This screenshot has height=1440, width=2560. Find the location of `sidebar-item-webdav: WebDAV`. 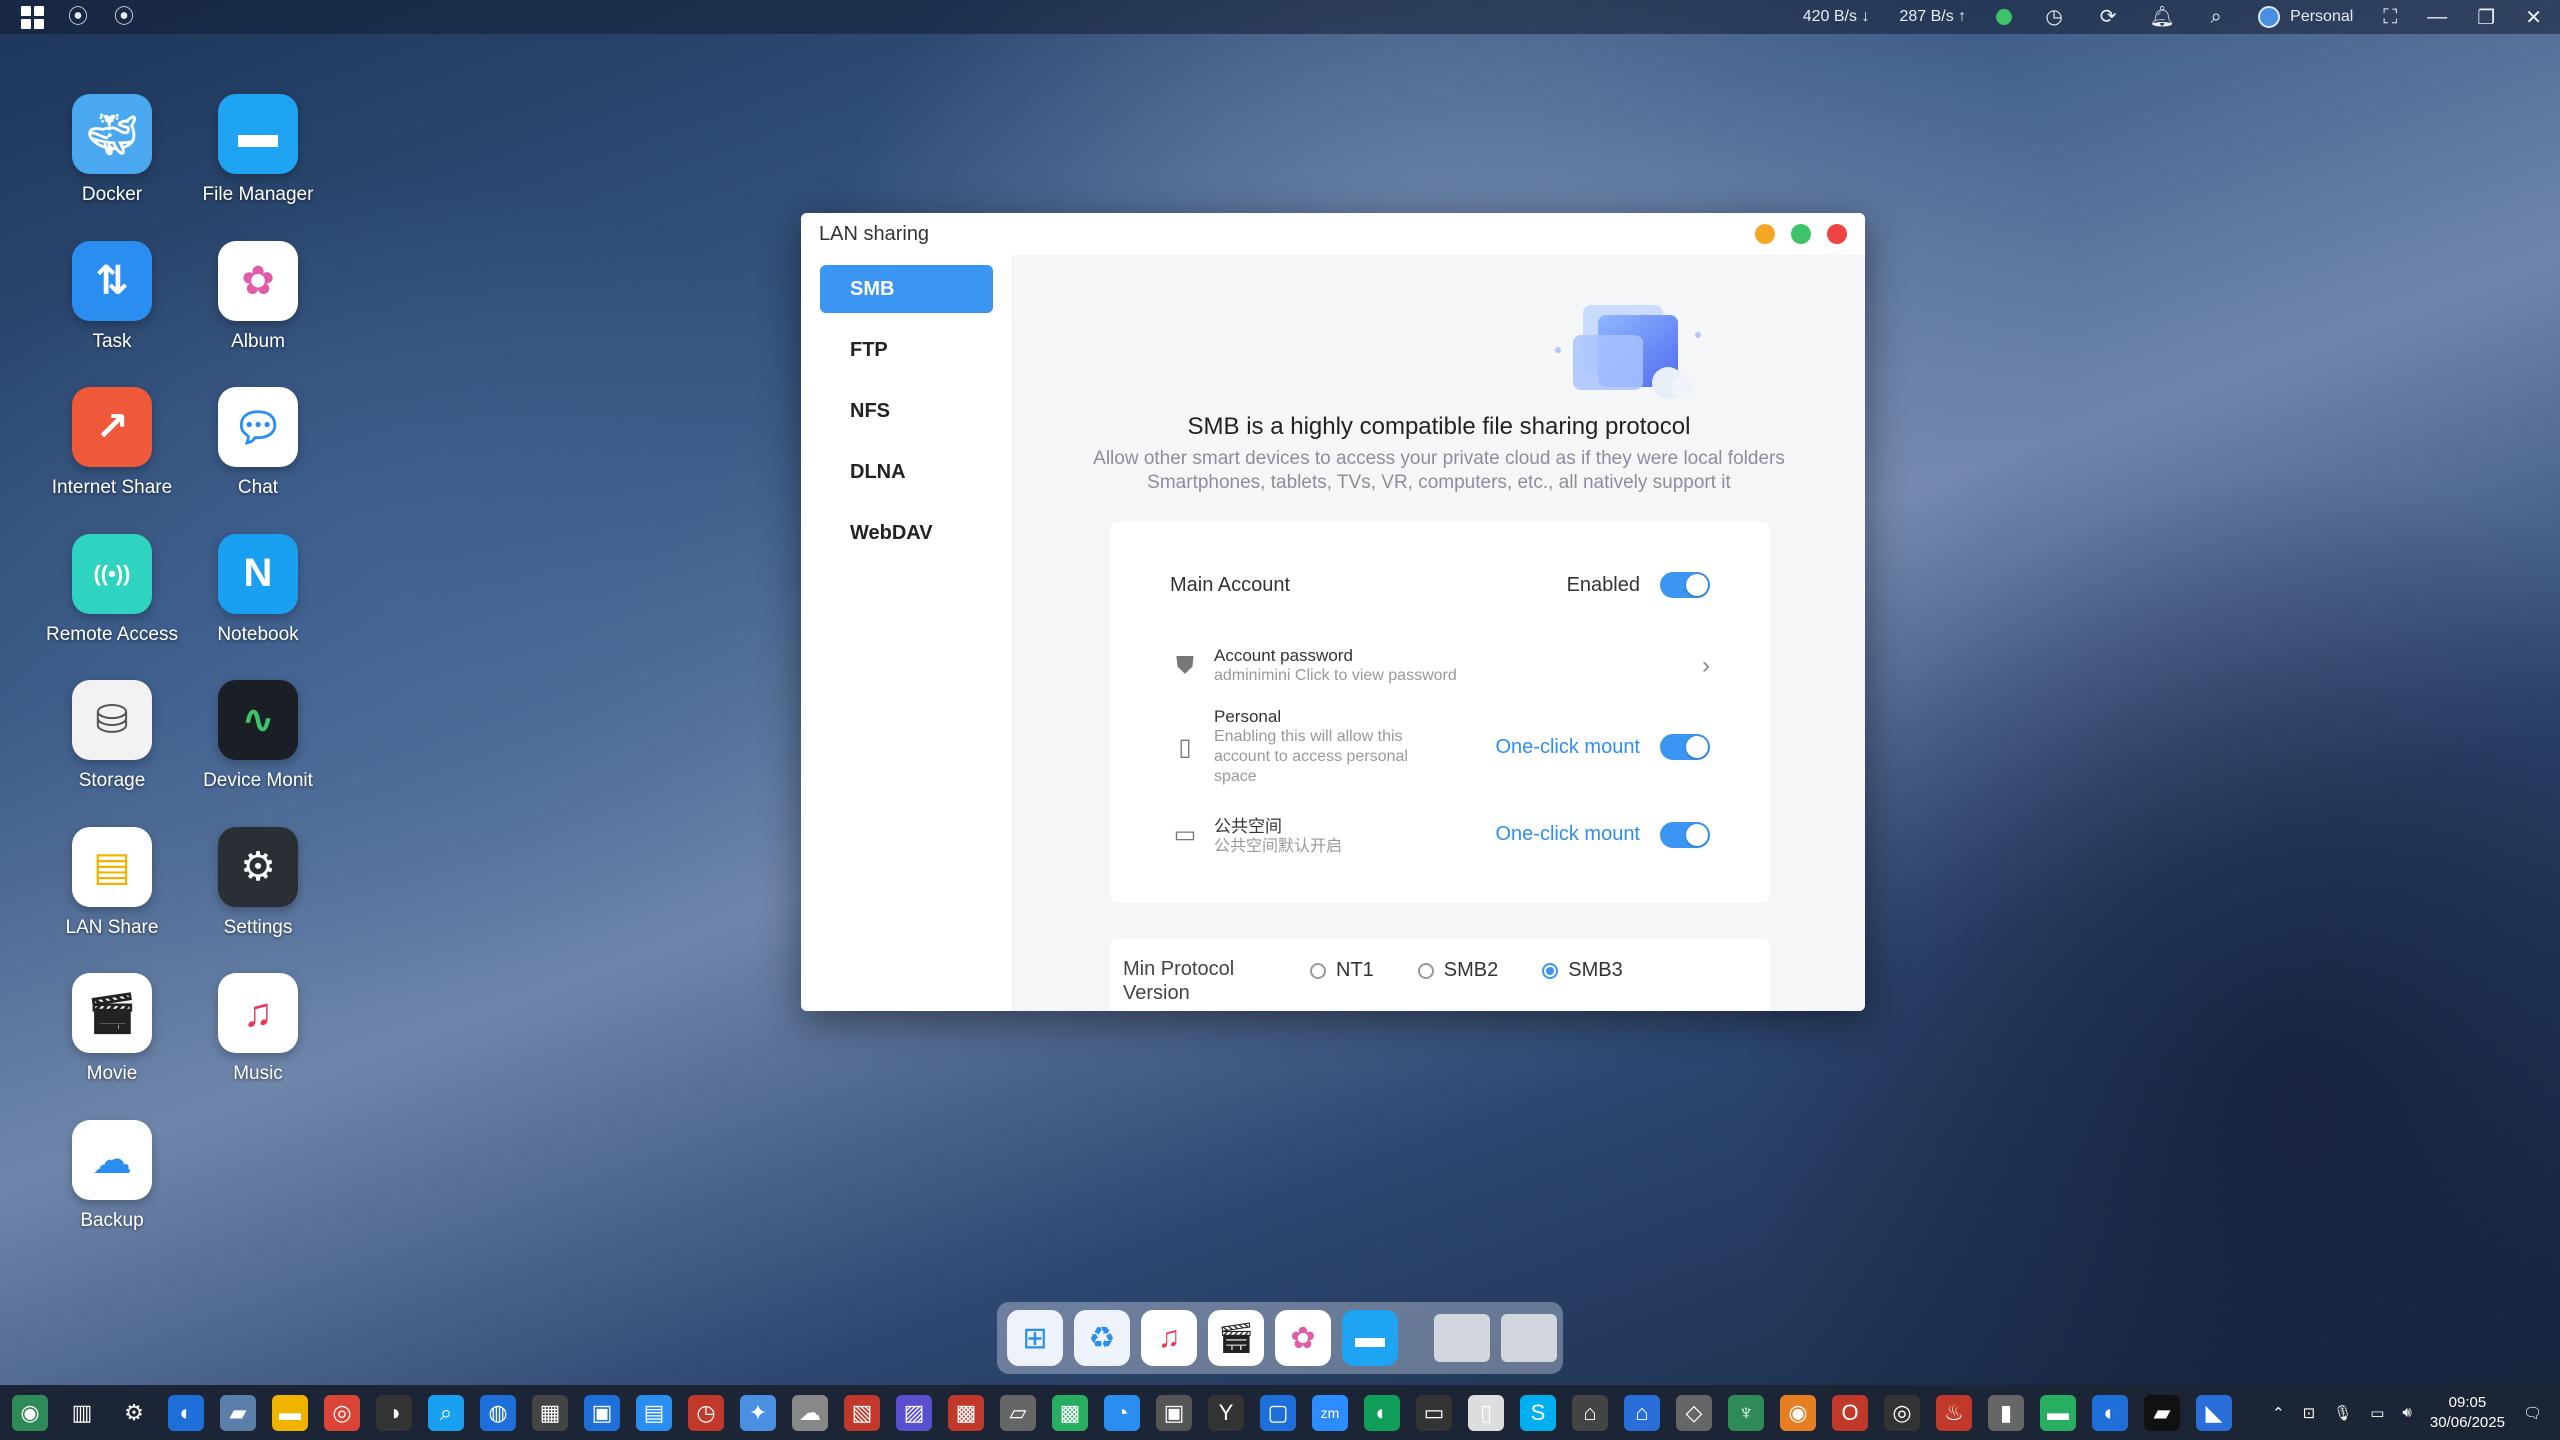

sidebar-item-webdav: WebDAV is located at coordinates (906, 533).